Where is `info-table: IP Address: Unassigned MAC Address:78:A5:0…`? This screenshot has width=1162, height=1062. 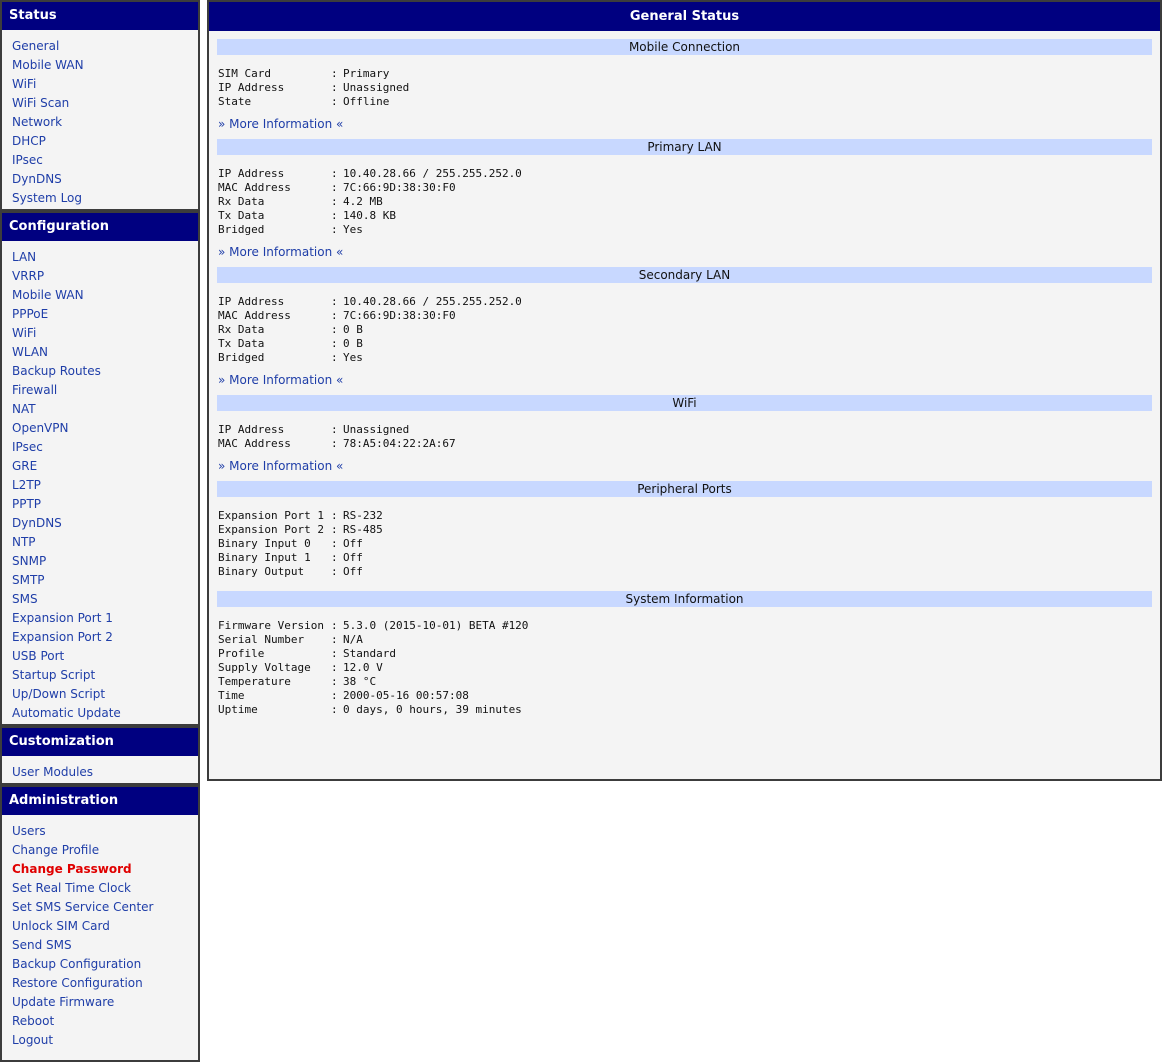 info-table: IP Address: Unassigned MAC Address:78:A5:0… is located at coordinates (684, 431).